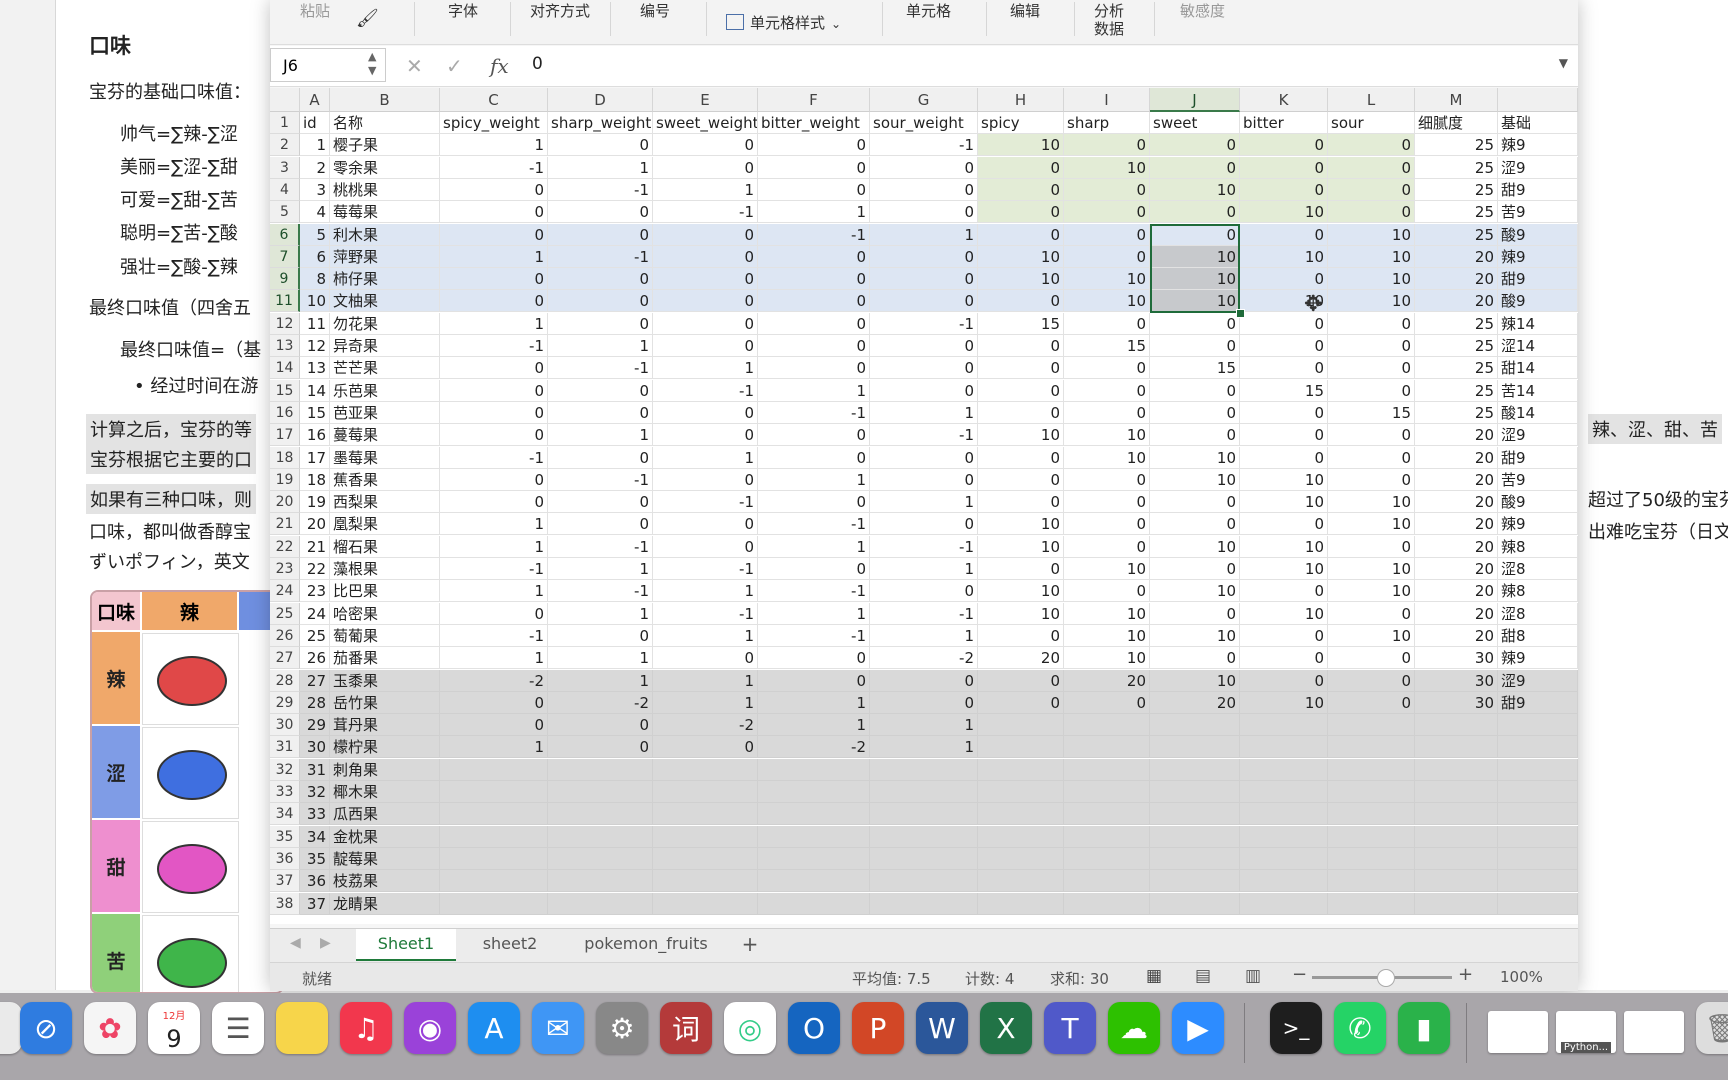  Describe the element at coordinates (385, 792) in the screenshot. I see `table-cell: 椰木果` at that location.